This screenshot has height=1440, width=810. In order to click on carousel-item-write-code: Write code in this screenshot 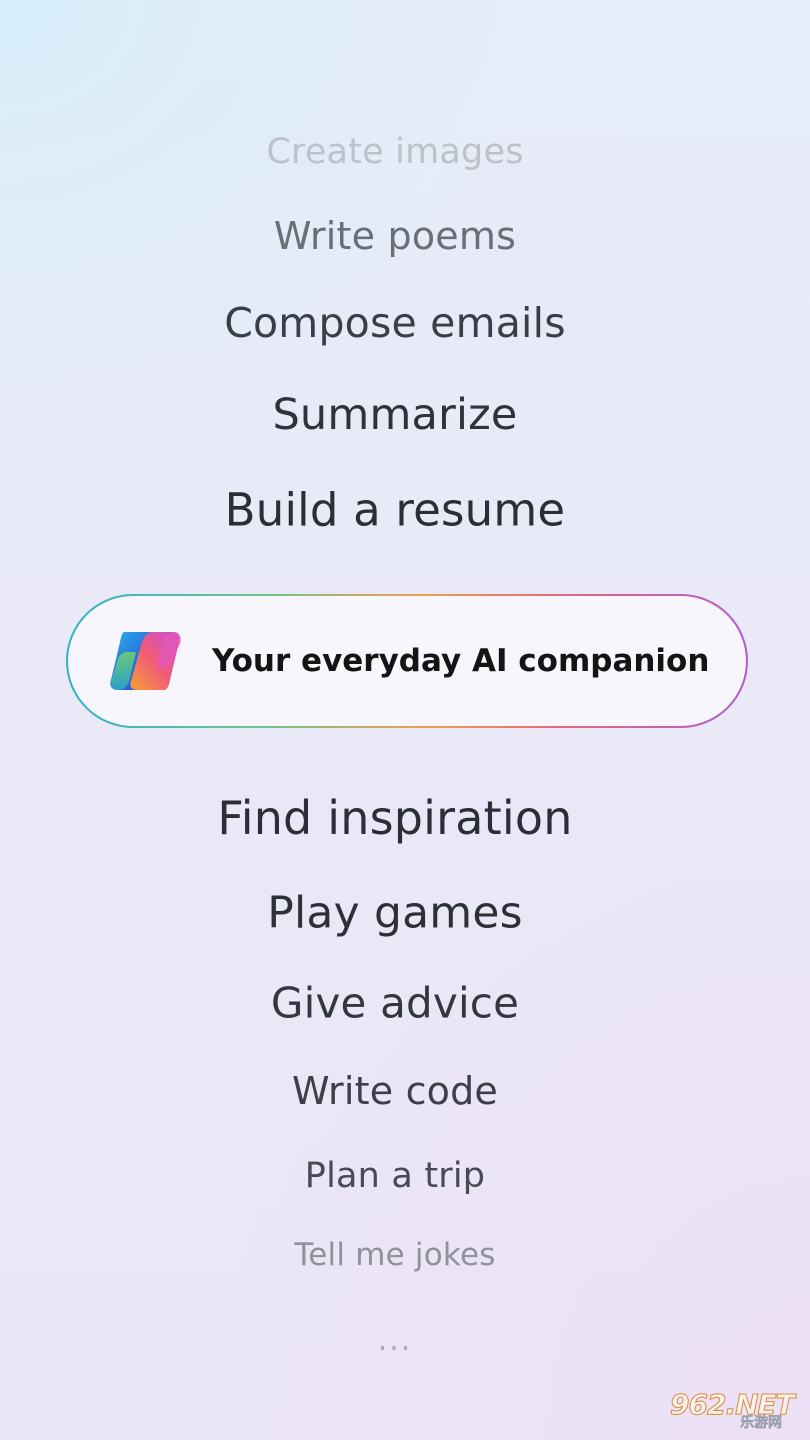, I will do `click(395, 1091)`.